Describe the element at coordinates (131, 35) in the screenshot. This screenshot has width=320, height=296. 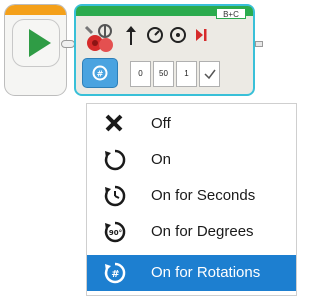
I see `steering-direction-icon` at that location.